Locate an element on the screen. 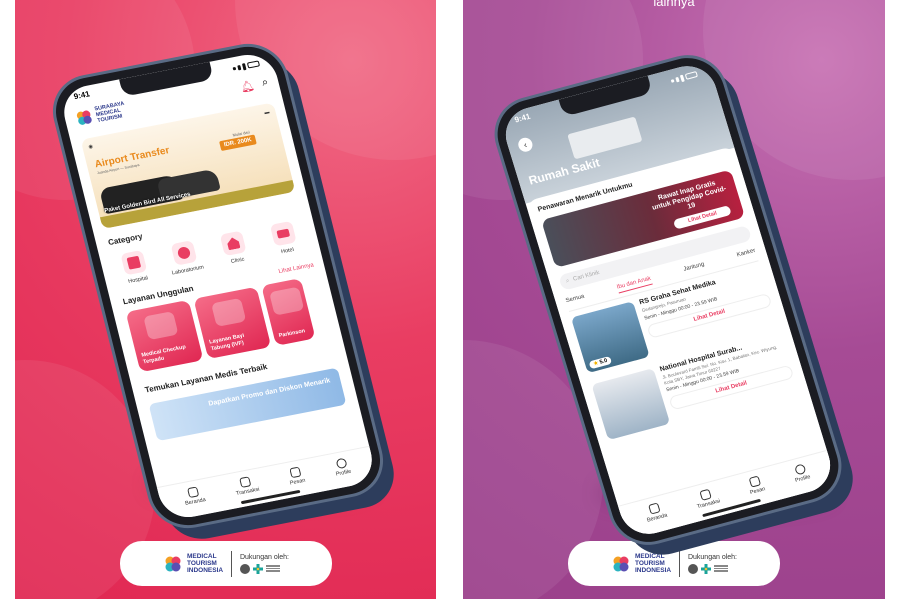 The width and height of the screenshot is (898, 599). filter-tab-active: Ibu dan Anak is located at coordinates (634, 284).